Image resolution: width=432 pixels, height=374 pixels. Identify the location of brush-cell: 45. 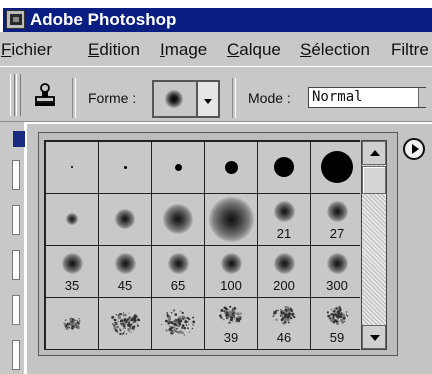
(125, 271).